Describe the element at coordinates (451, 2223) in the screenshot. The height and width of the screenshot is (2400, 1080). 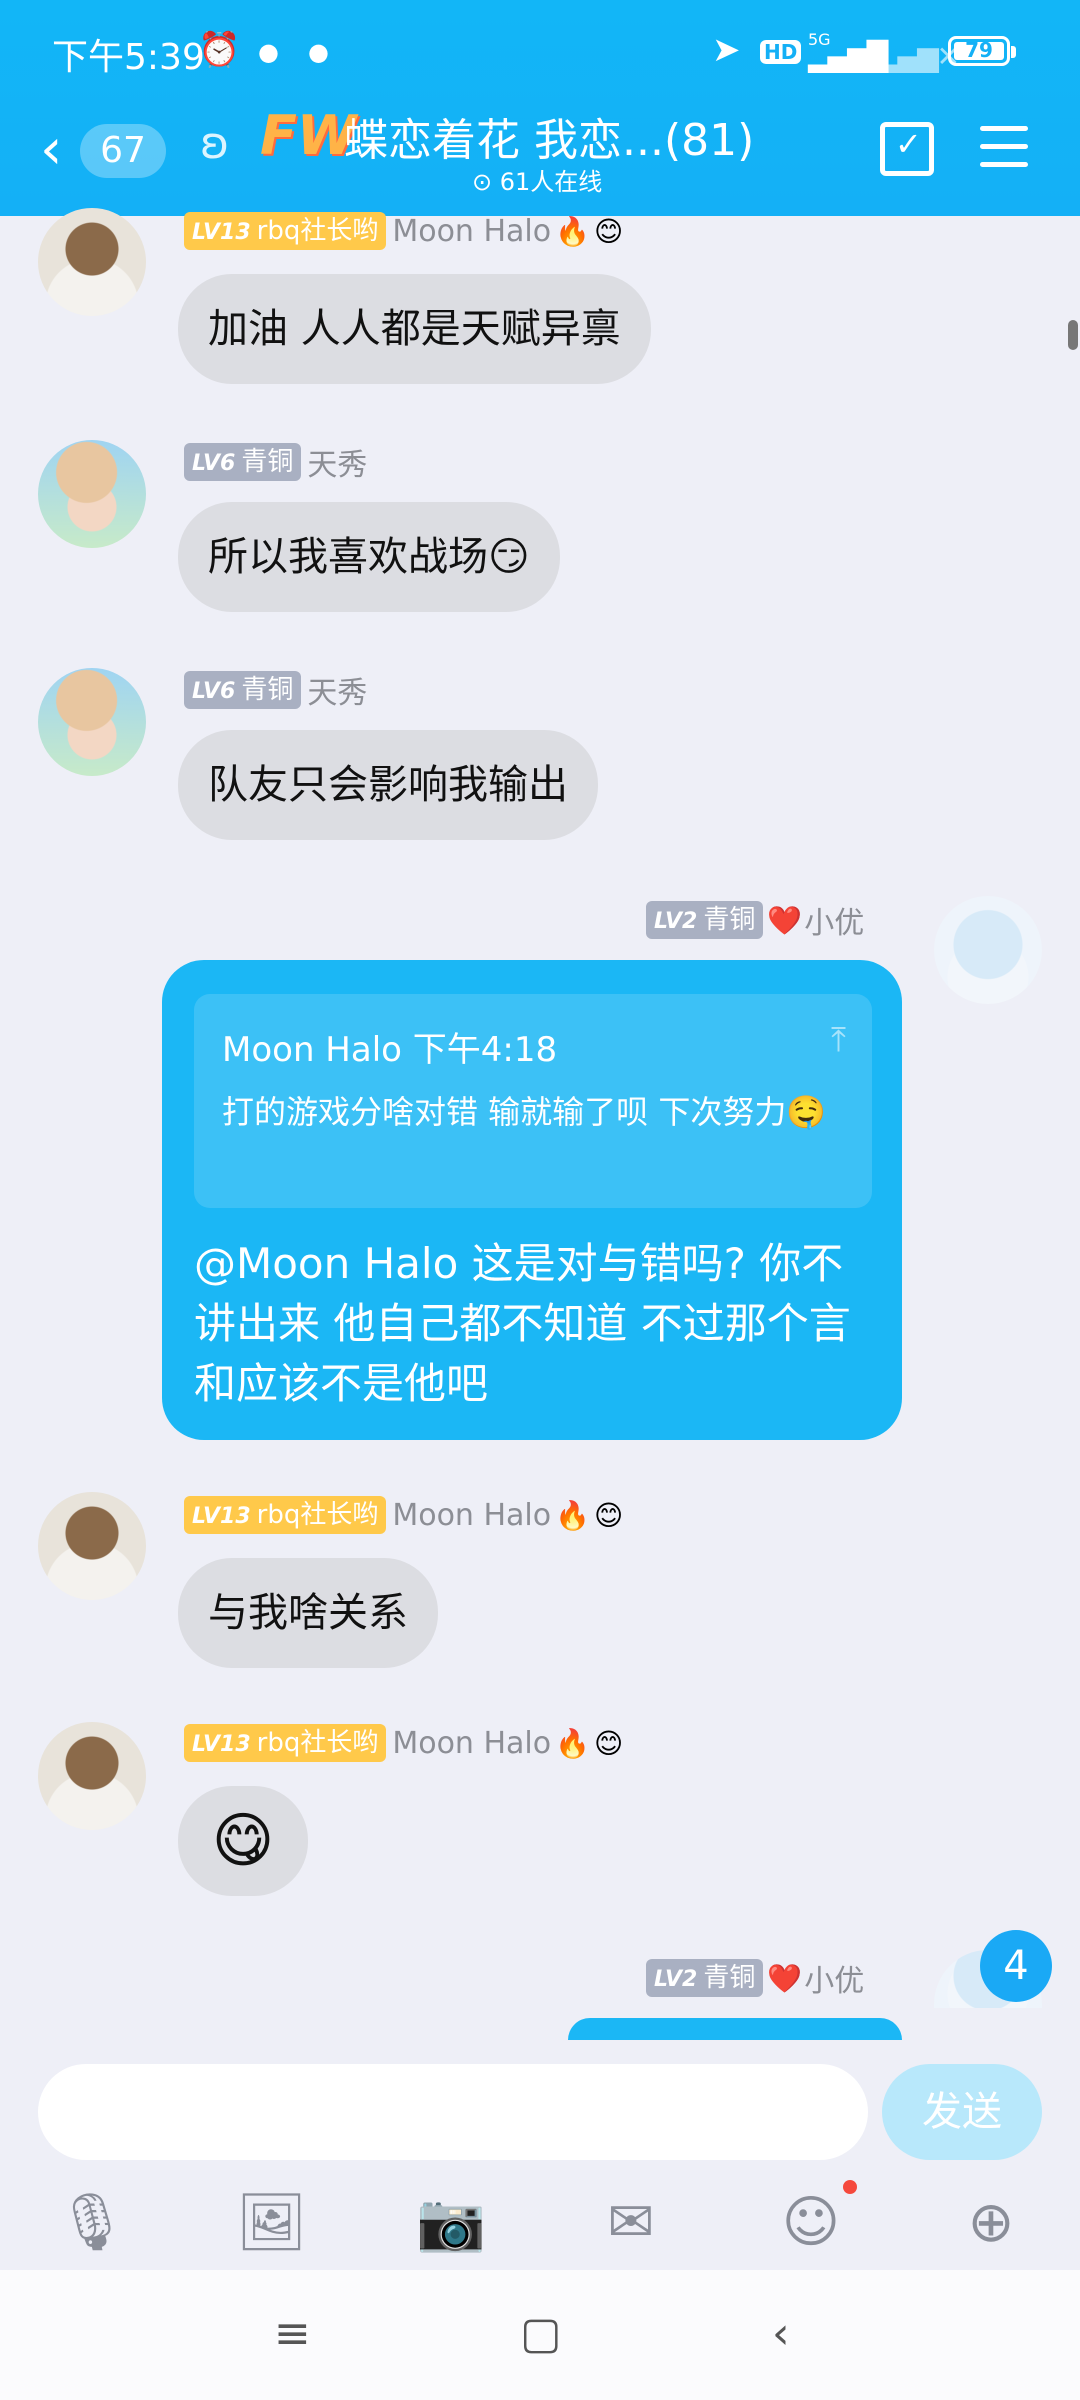
I see `camera-icon: 📷` at that location.